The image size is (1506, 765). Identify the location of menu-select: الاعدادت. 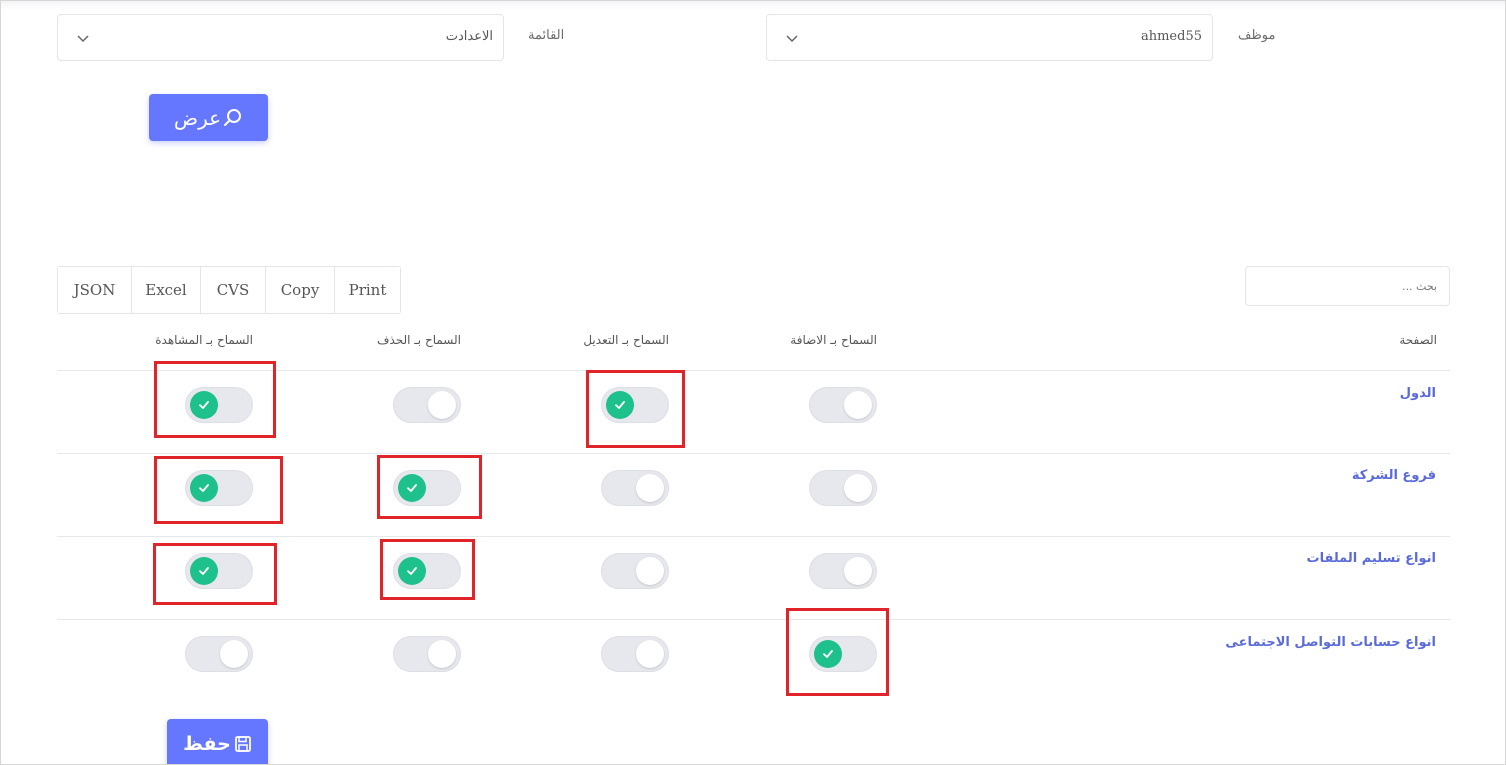
(280, 37).